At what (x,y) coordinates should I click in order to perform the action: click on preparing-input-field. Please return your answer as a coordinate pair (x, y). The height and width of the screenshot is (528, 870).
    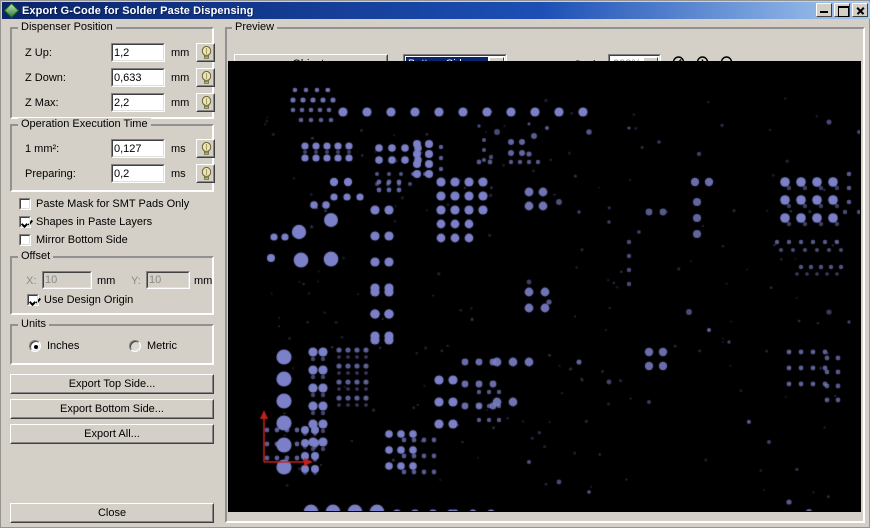
    Looking at the image, I should click on (138, 173).